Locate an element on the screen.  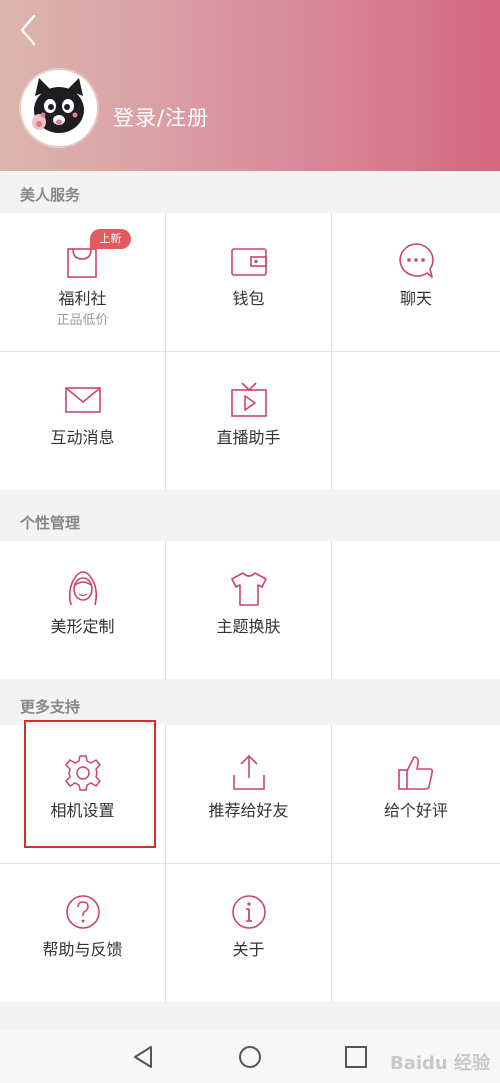
help-icon is located at coordinates (82, 912).